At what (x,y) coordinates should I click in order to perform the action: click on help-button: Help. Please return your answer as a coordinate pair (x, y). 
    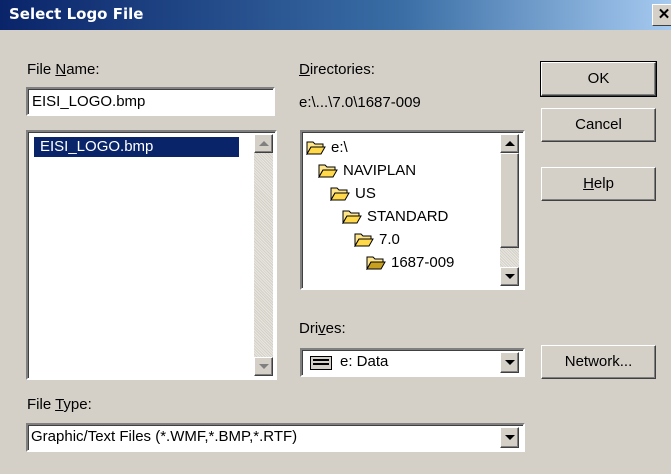
    Looking at the image, I should click on (598, 184).